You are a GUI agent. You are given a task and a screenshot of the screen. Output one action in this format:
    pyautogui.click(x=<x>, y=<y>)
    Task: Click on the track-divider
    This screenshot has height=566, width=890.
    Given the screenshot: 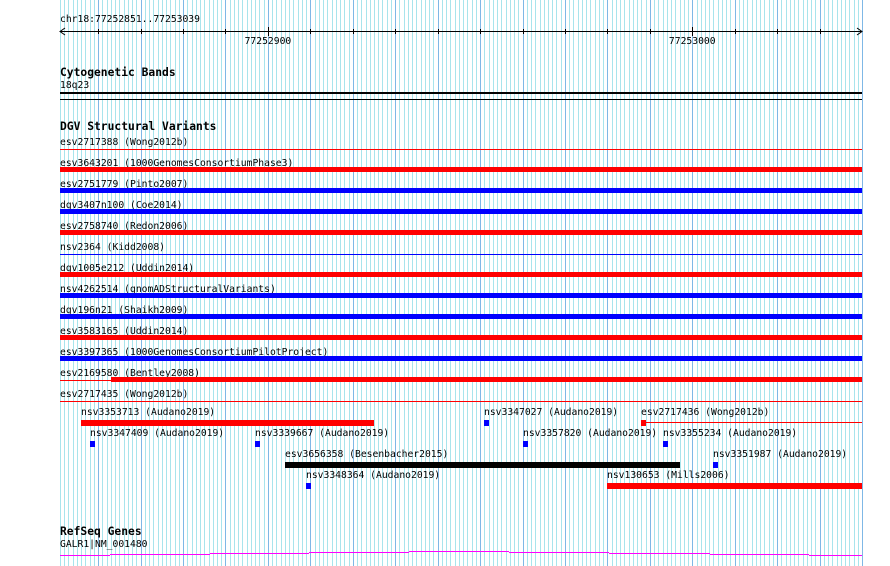 What is the action you would take?
    pyautogui.click(x=461, y=99)
    